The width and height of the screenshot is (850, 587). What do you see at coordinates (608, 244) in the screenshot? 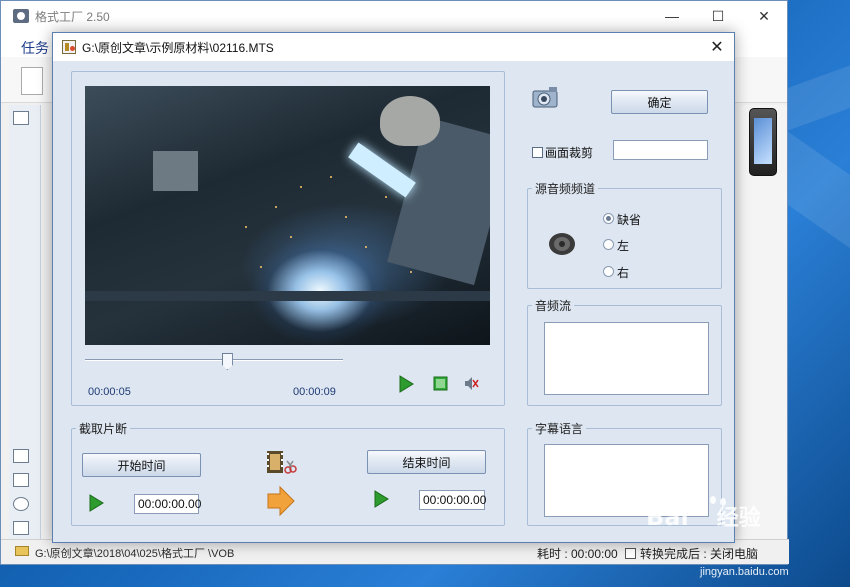
I see `channel-left-radio` at bounding box center [608, 244].